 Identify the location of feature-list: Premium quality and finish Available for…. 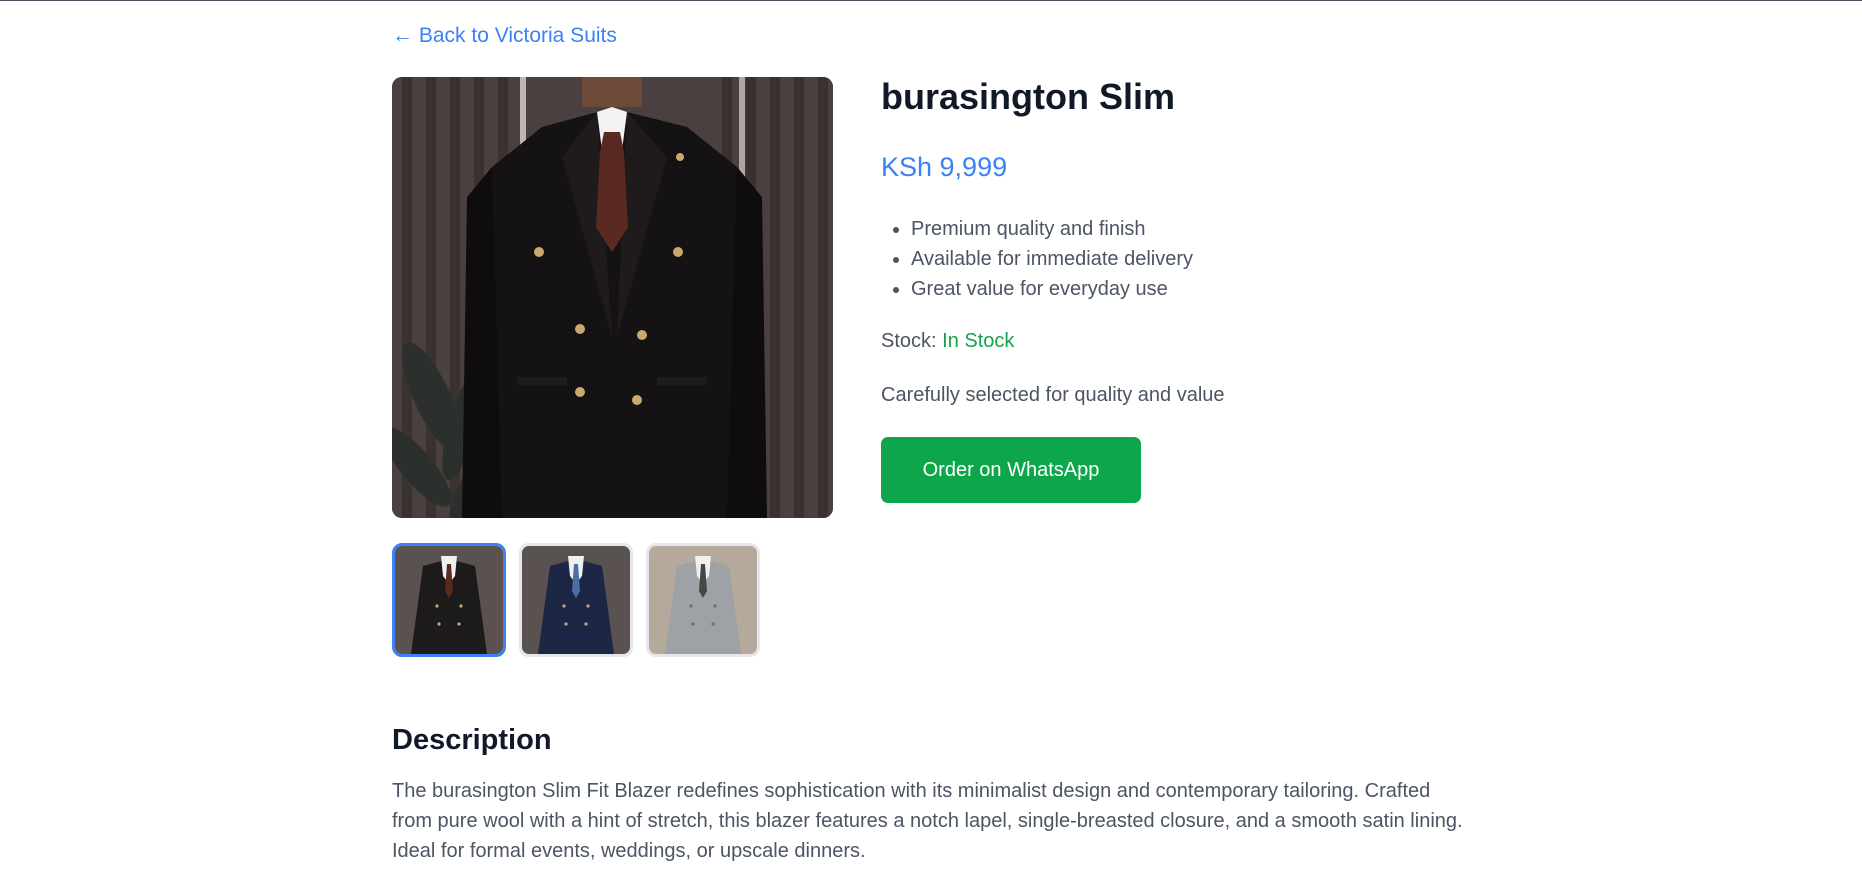
(1037, 259).